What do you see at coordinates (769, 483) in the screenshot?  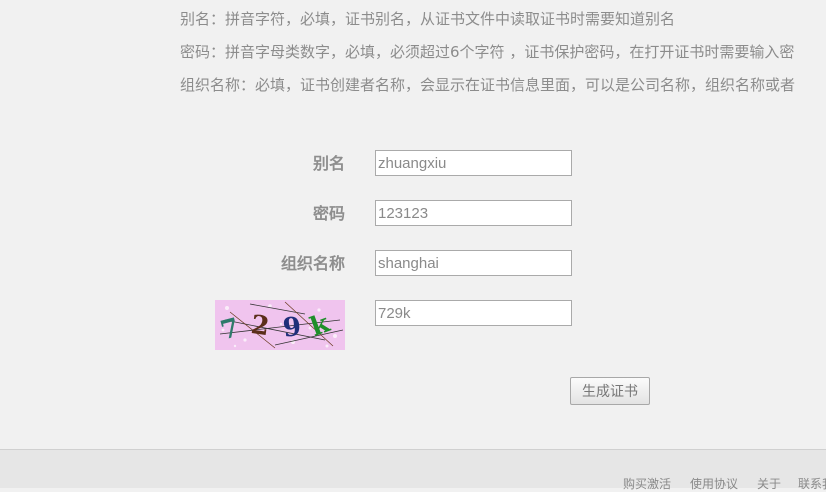 I see `footer-link-about: 关于` at bounding box center [769, 483].